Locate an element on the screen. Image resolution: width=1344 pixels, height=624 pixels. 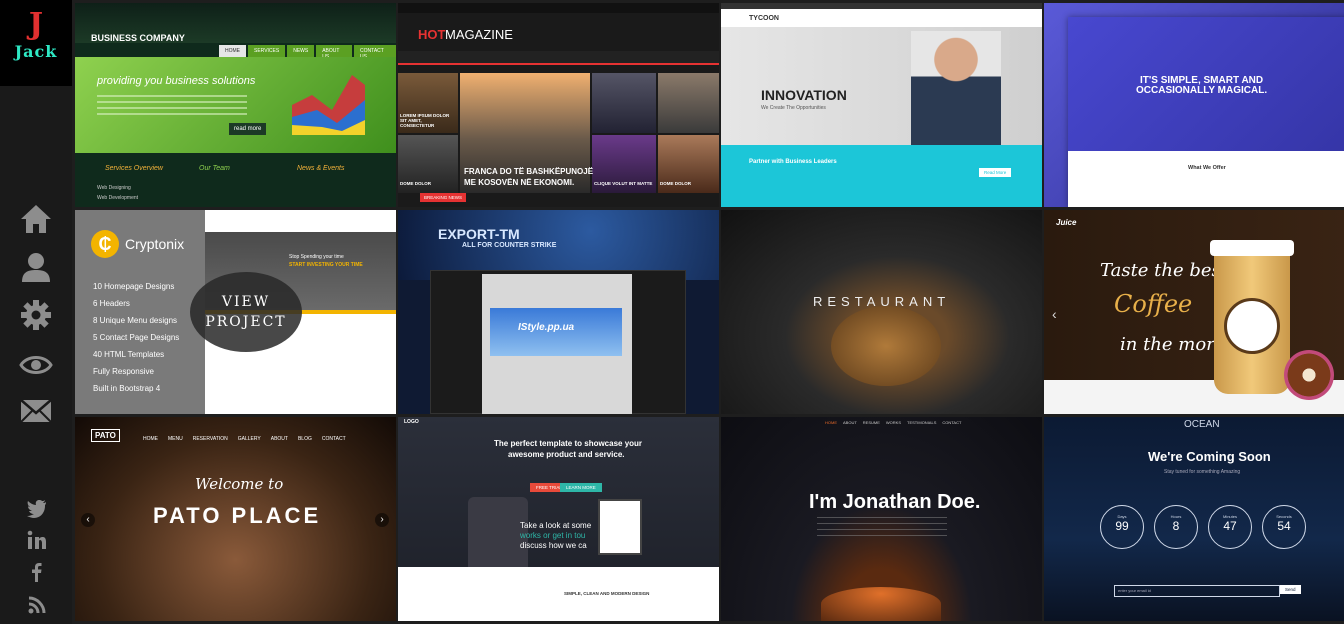
tile-menu-item: MENU is located at coordinates (175, 439).